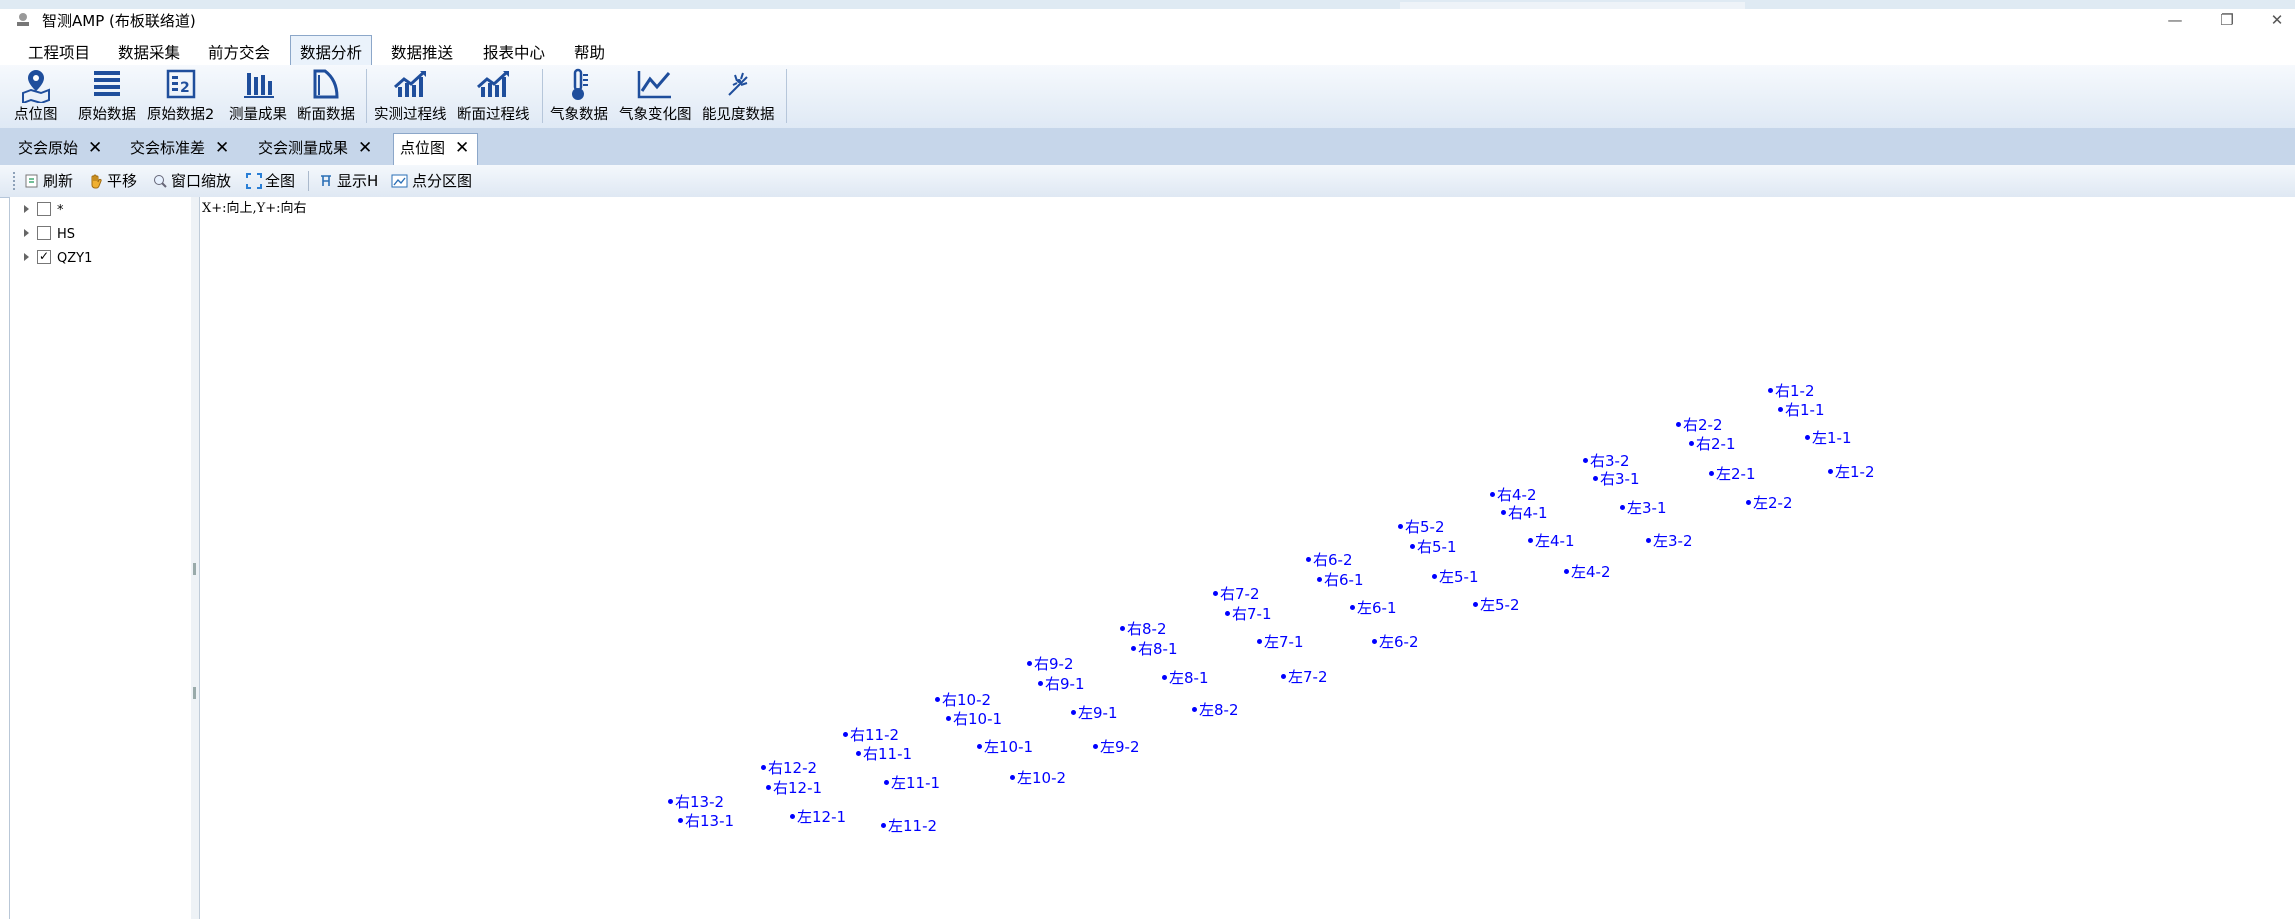 The width and height of the screenshot is (2295, 919). What do you see at coordinates (2277, 20) in the screenshot?
I see `close-button: ✕` at bounding box center [2277, 20].